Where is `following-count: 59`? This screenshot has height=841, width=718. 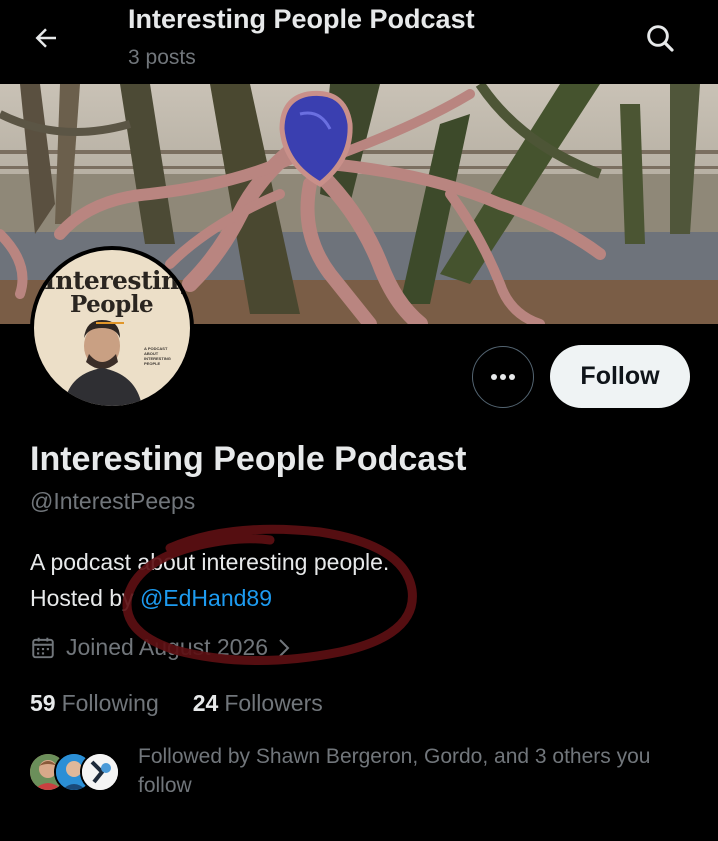 following-count: 59 is located at coordinates (43, 703).